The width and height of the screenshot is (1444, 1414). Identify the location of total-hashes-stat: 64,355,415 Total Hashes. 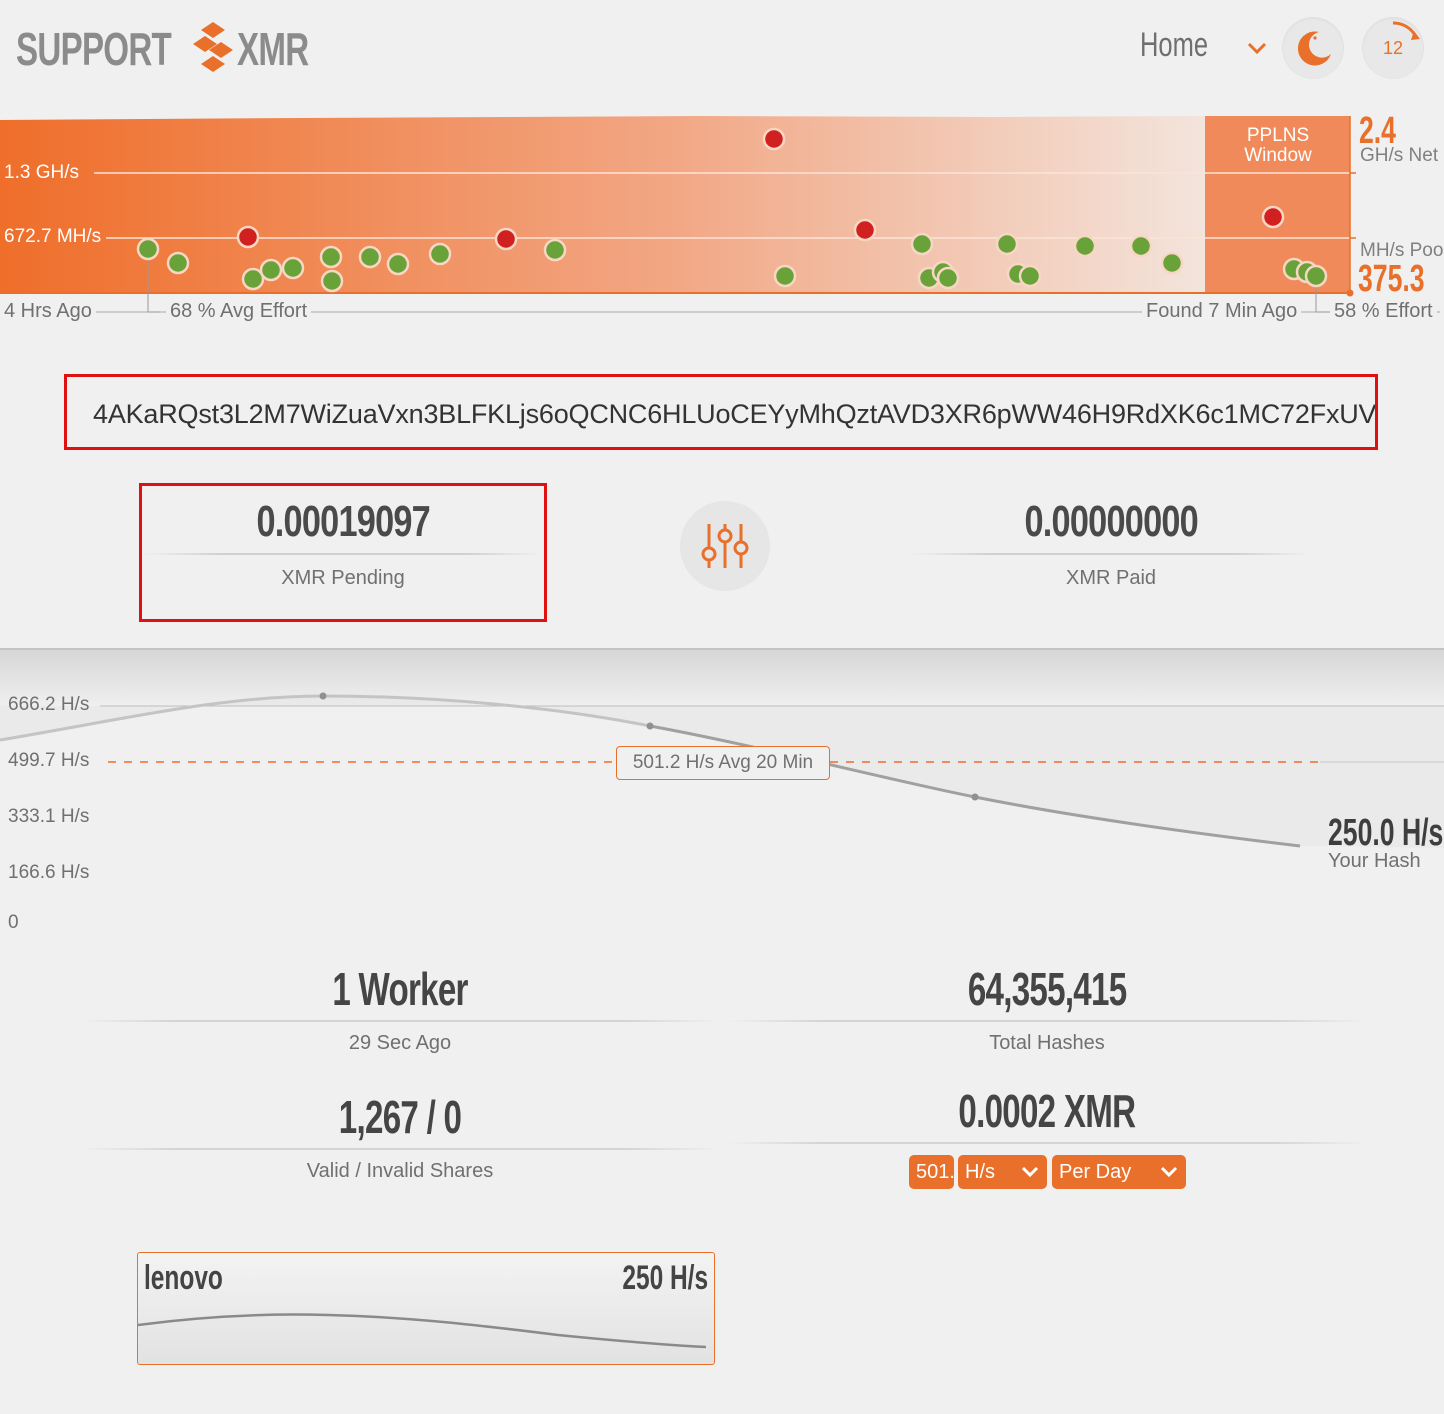
(1047, 1008).